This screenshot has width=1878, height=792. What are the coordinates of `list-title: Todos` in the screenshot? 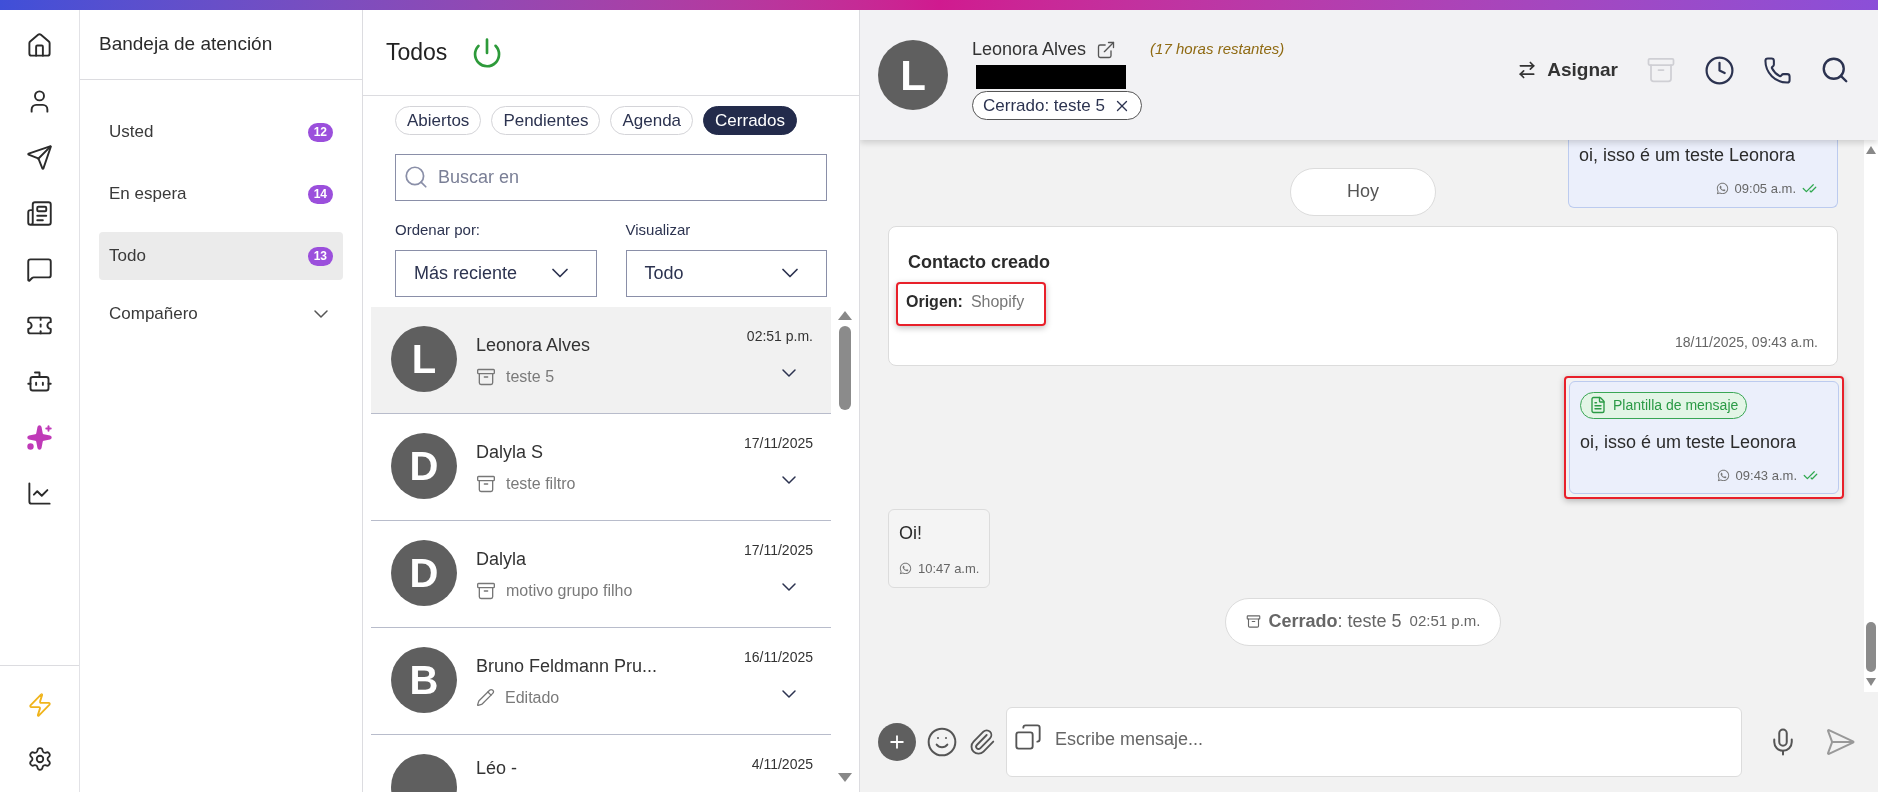 It's located at (417, 53).